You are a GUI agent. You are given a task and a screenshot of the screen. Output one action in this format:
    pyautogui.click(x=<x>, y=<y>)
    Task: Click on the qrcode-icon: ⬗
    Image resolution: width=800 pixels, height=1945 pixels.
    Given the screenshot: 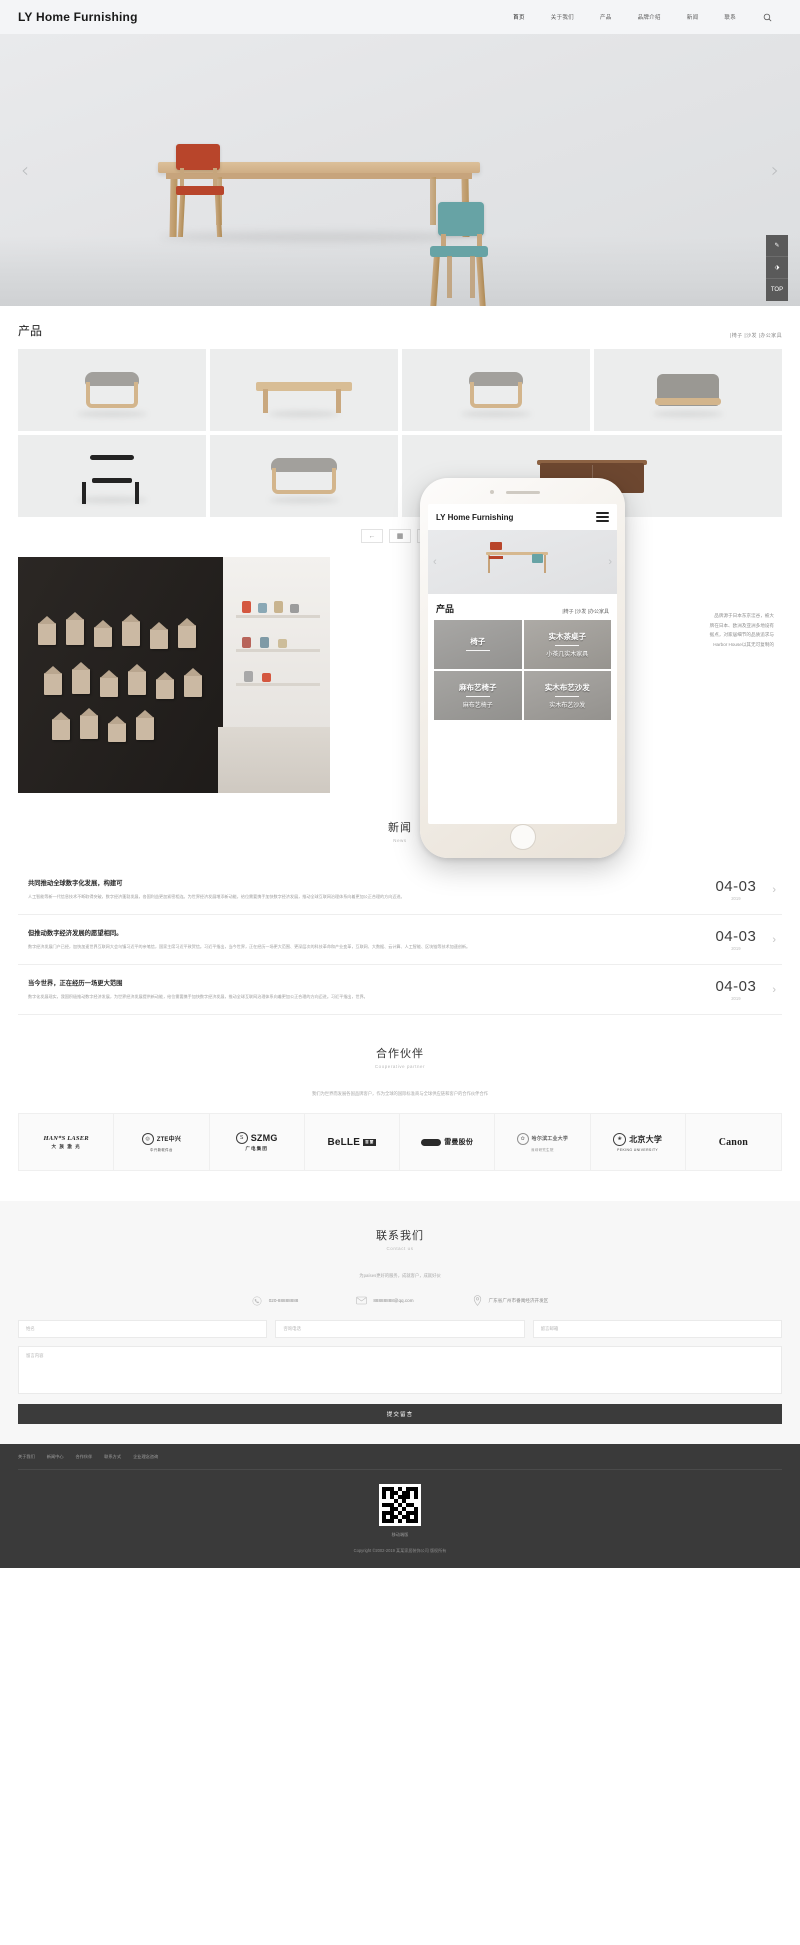 What is the action you would take?
    pyautogui.click(x=777, y=268)
    